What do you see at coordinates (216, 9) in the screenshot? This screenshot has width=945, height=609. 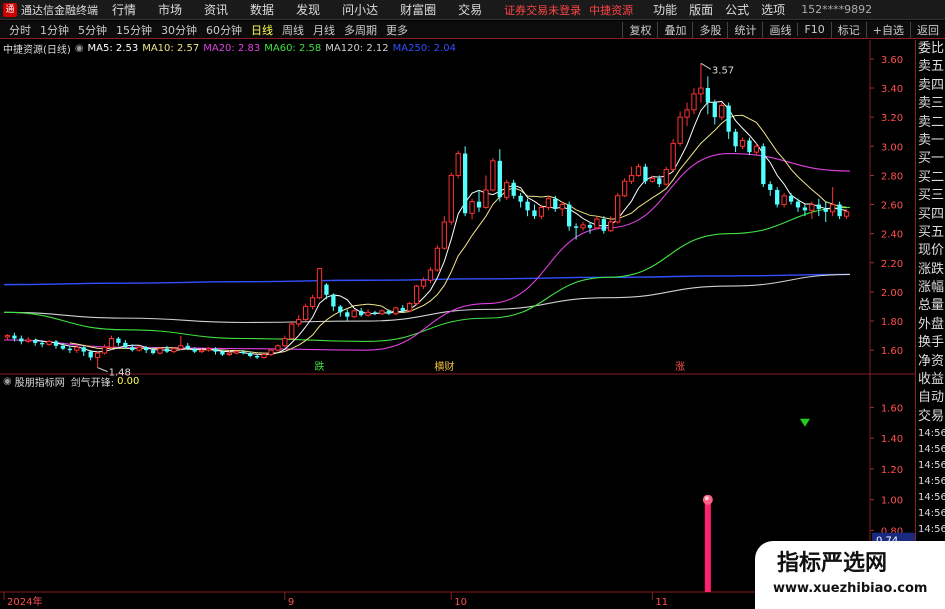 I see `menu-news: 资讯` at bounding box center [216, 9].